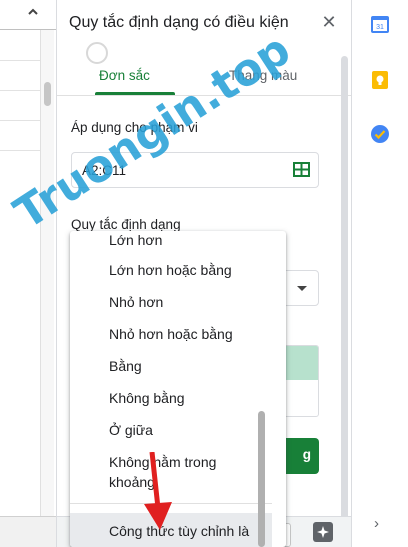 This screenshot has width=408, height=547. I want to click on spreadsheet-grid, so click(28, 273).